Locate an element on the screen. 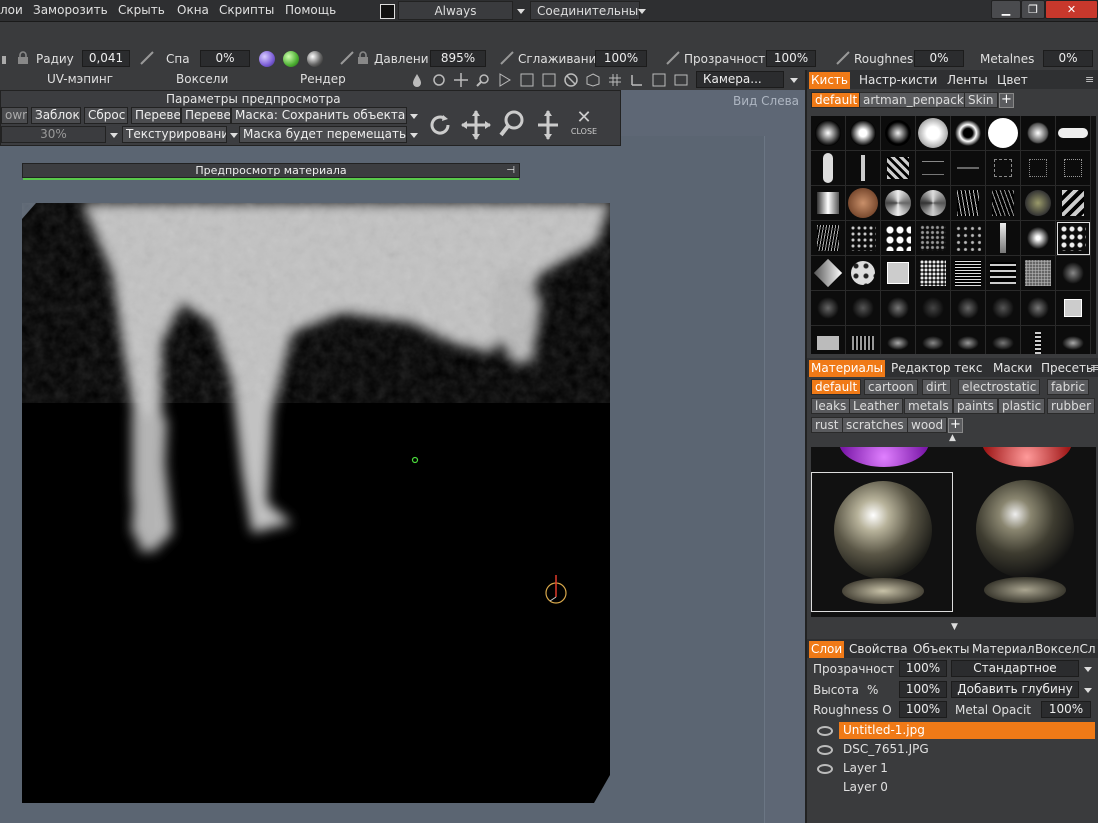 The image size is (1098, 823). layer-row: DSC_7651.JPG is located at coordinates (967, 749).